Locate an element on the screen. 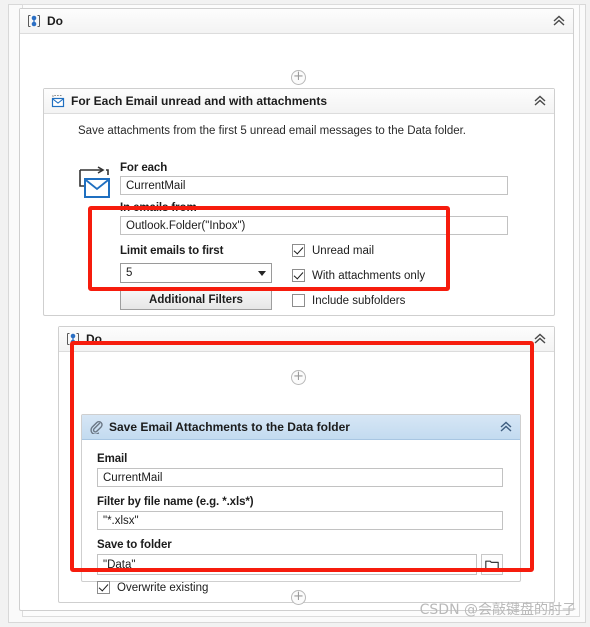  checkbox-with-attachments-only-label: With attachments only is located at coordinates (369, 275).